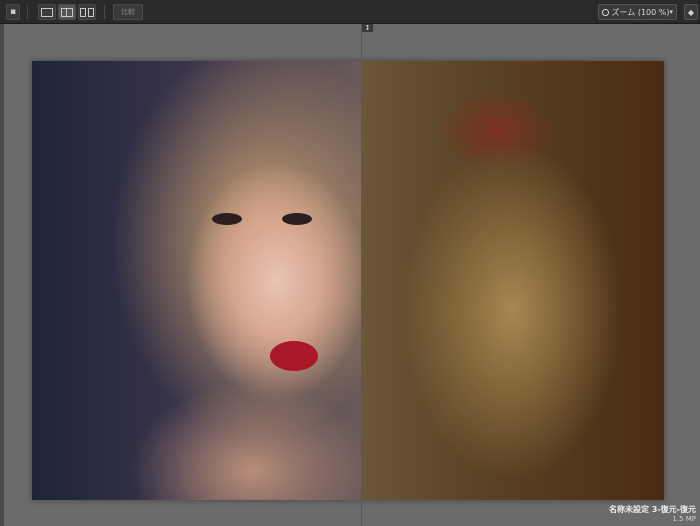  What do you see at coordinates (350, 12) in the screenshot?
I see `toolbar: ▪ 比較 ズーム (100 %) ▾ ◆` at bounding box center [350, 12].